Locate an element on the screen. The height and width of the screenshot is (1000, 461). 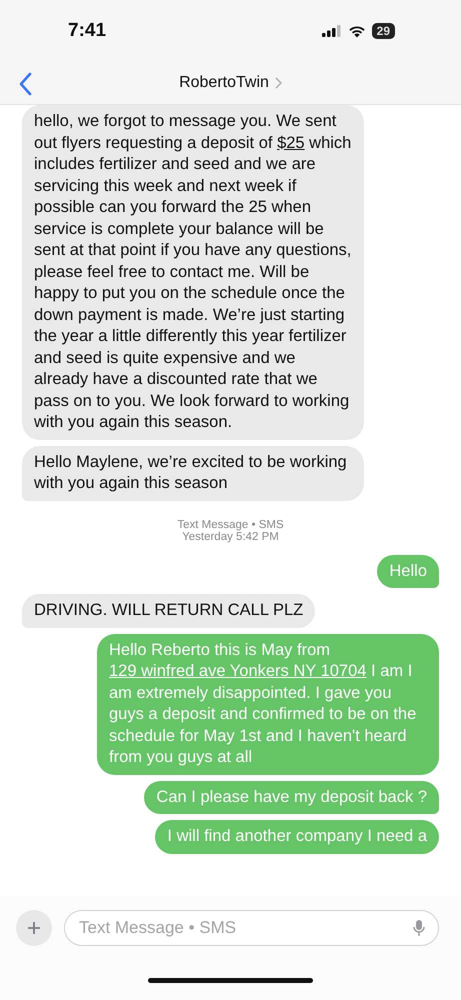
received-message-bubble: Hello Maylene, we’re excited to be working with you again this season is located at coordinates (193, 473).